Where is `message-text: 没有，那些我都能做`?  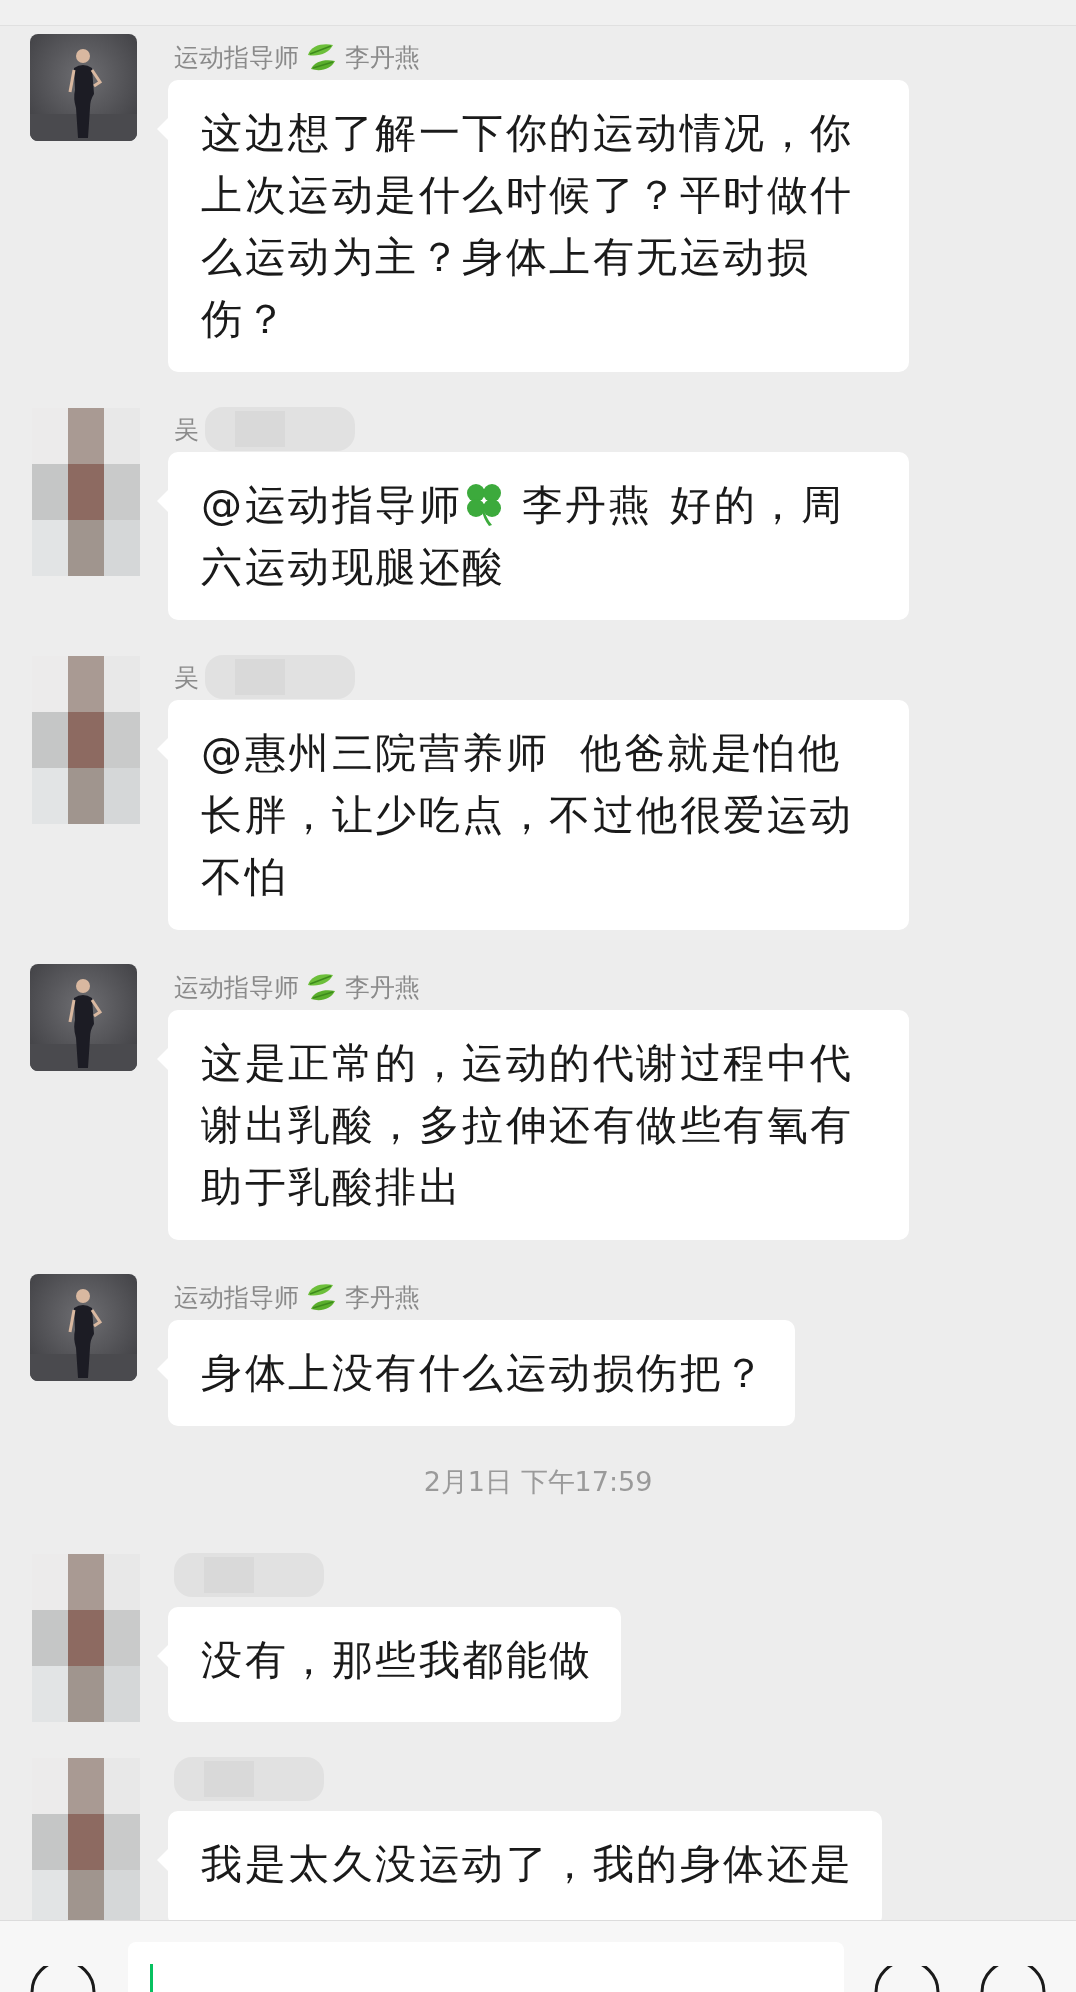 message-text: 没有，那些我都能做 is located at coordinates (397, 1660).